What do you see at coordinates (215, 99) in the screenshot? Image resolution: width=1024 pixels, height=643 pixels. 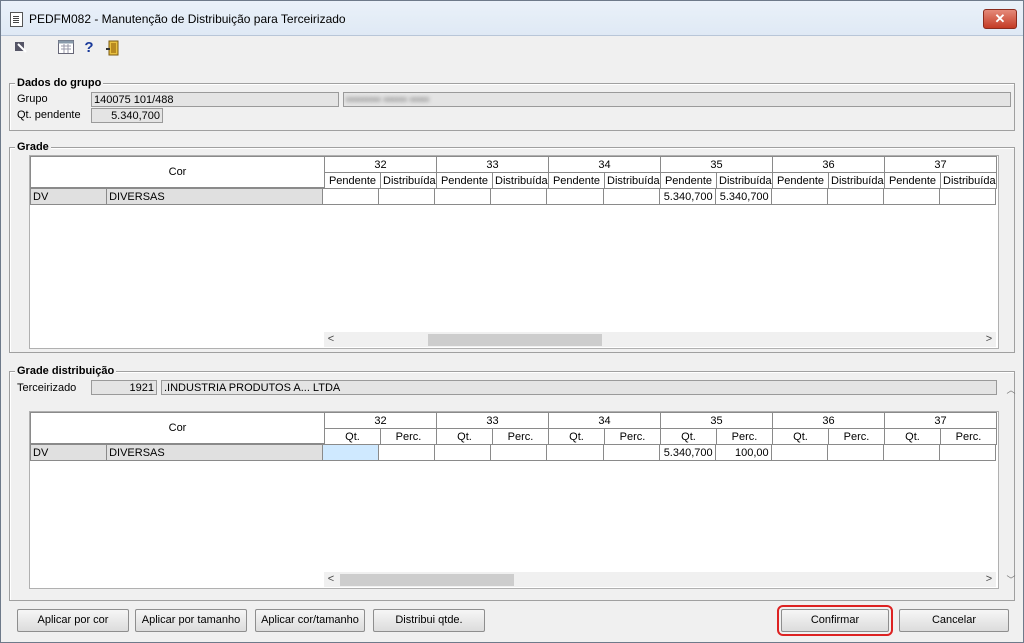 I see `grupo-field: 140075 101/488` at bounding box center [215, 99].